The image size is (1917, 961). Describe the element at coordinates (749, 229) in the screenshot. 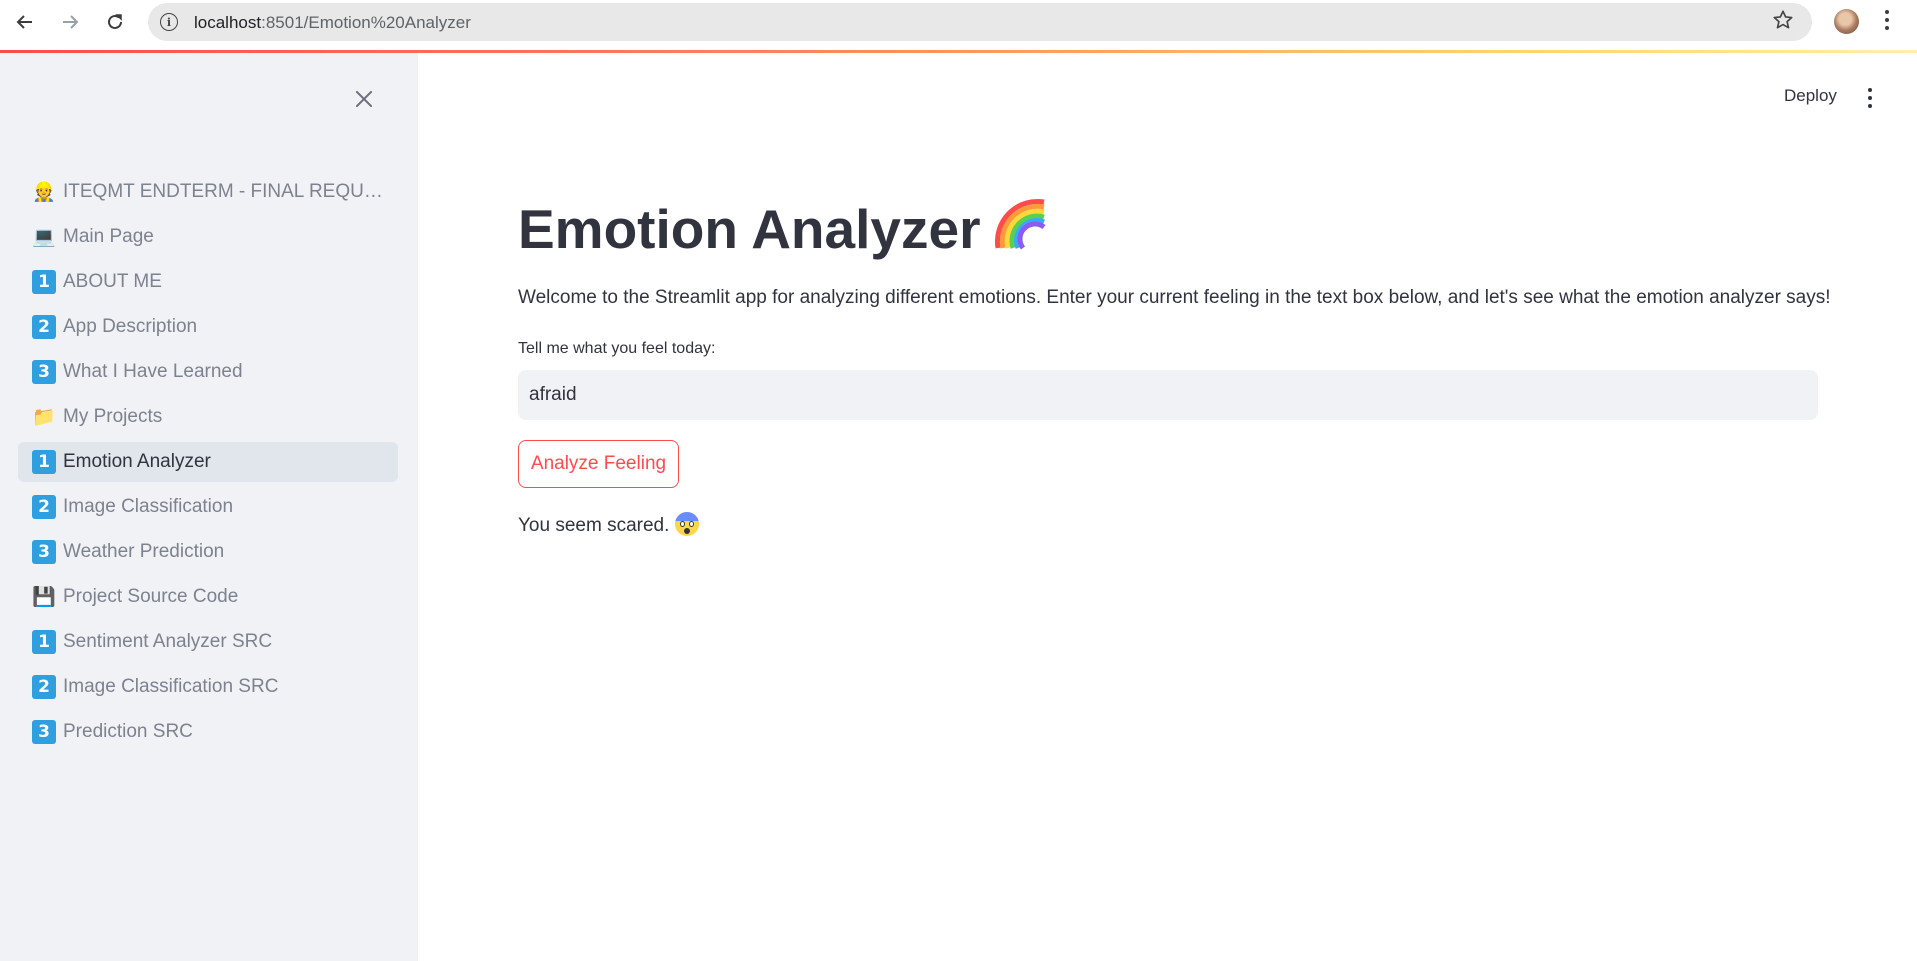

I see `page-title-text: Emotion Analyzer` at that location.